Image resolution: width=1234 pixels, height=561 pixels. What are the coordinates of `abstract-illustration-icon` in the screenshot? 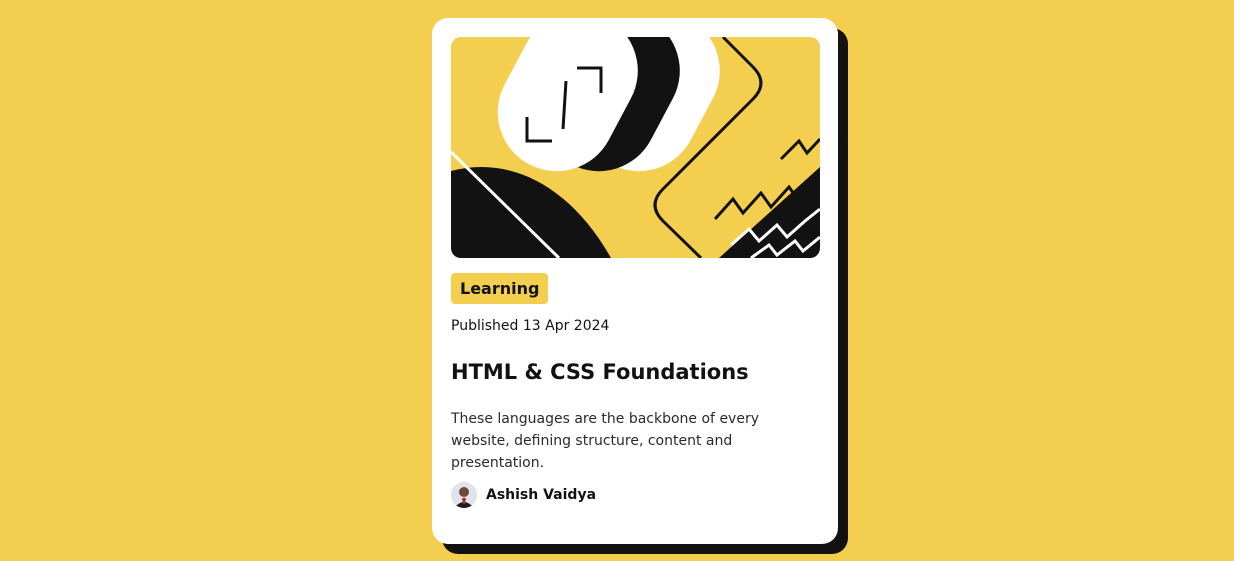 It's located at (635, 147).